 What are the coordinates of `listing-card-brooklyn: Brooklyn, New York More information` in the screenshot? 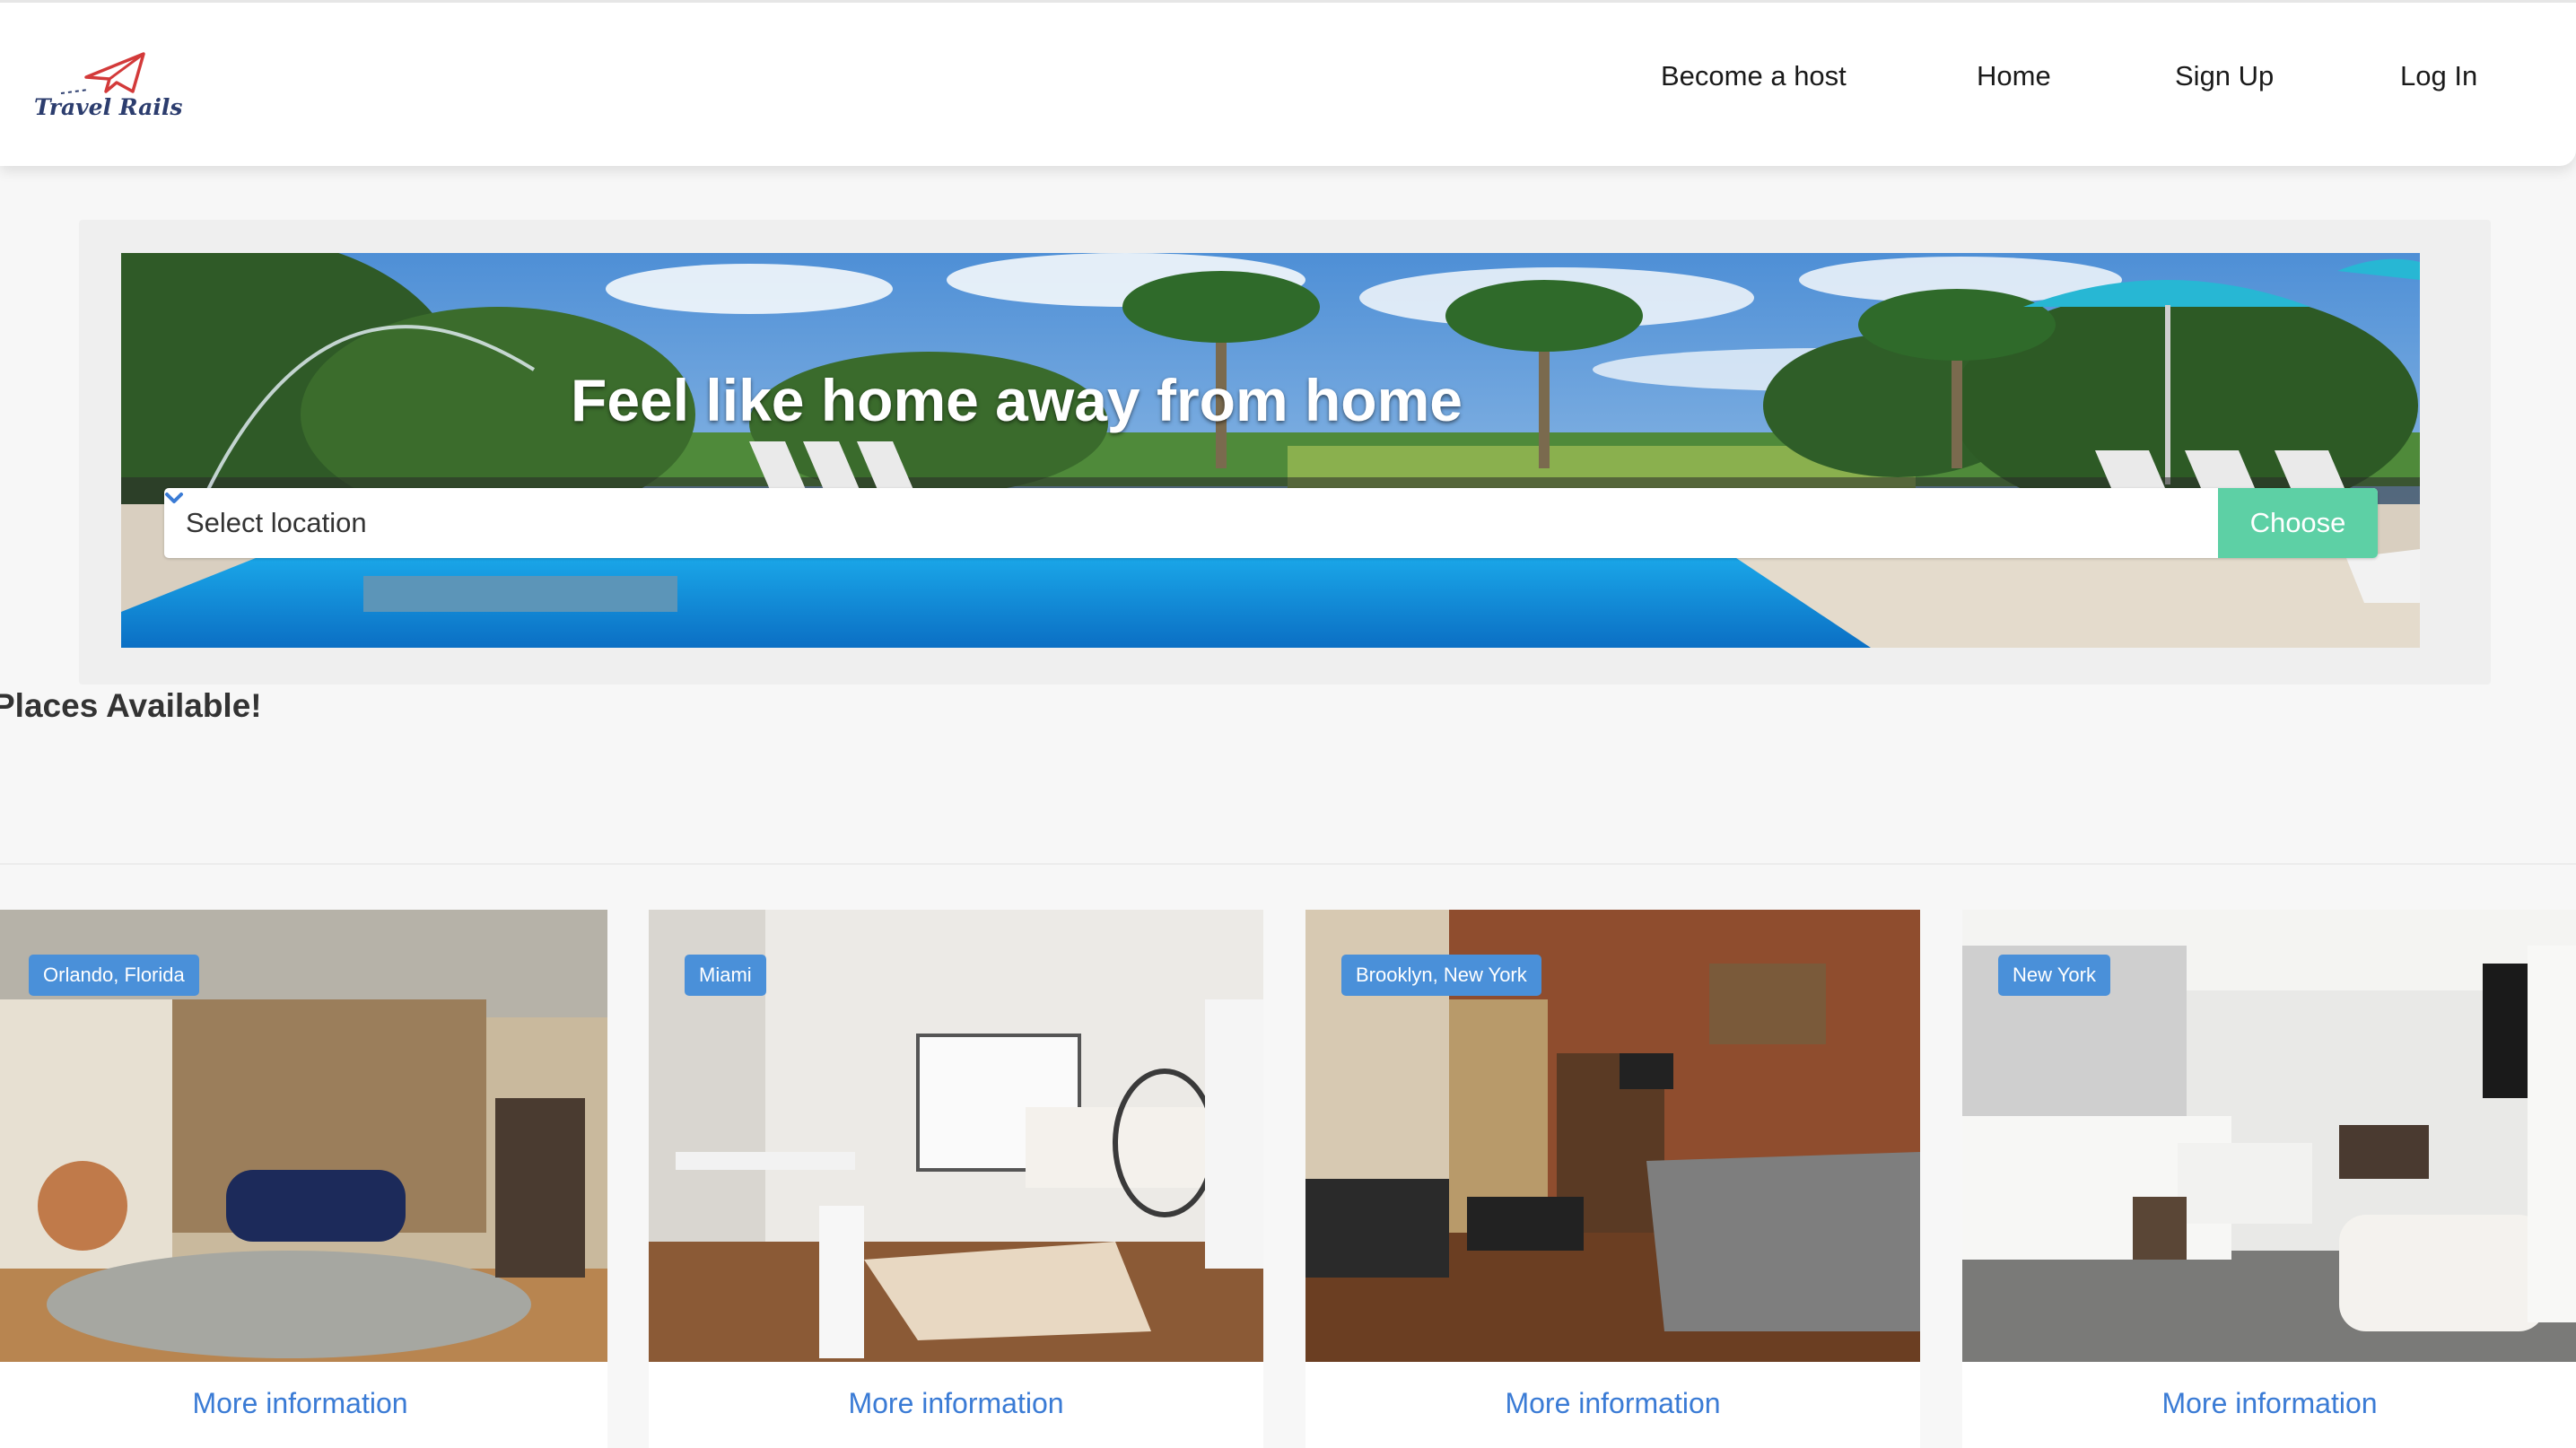 It's located at (1613, 1179).